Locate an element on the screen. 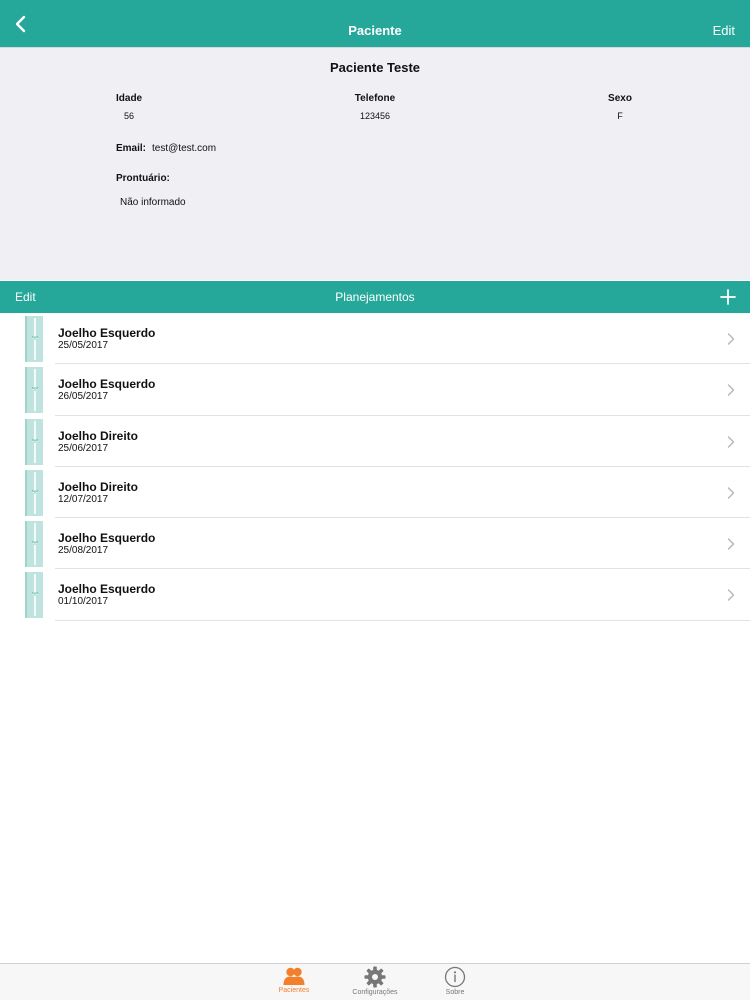 Image resolution: width=750 pixels, height=1000 pixels. email-field: Email: test@test.com is located at coordinates (166, 148).